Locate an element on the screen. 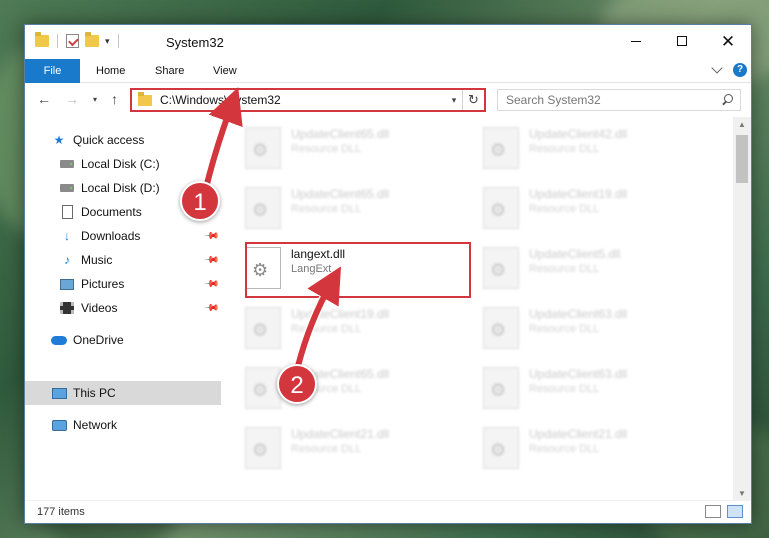 Image resolution: width=769 pixels, height=538 pixels. large-icons-view-icon is located at coordinates (735, 511).